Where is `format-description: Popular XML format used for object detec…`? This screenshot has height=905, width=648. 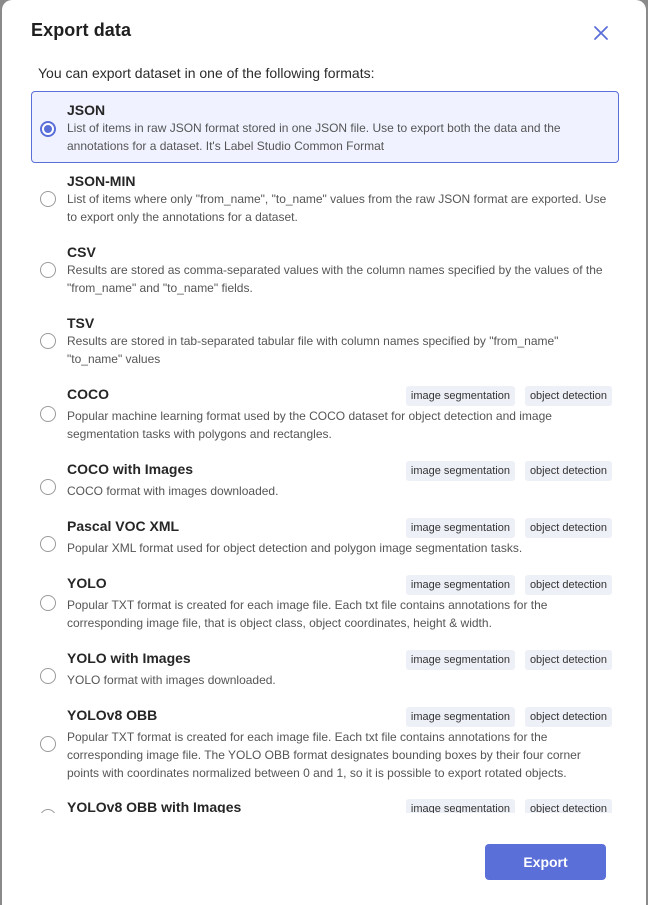
format-description: Popular XML format used for object detec… is located at coordinates (295, 548).